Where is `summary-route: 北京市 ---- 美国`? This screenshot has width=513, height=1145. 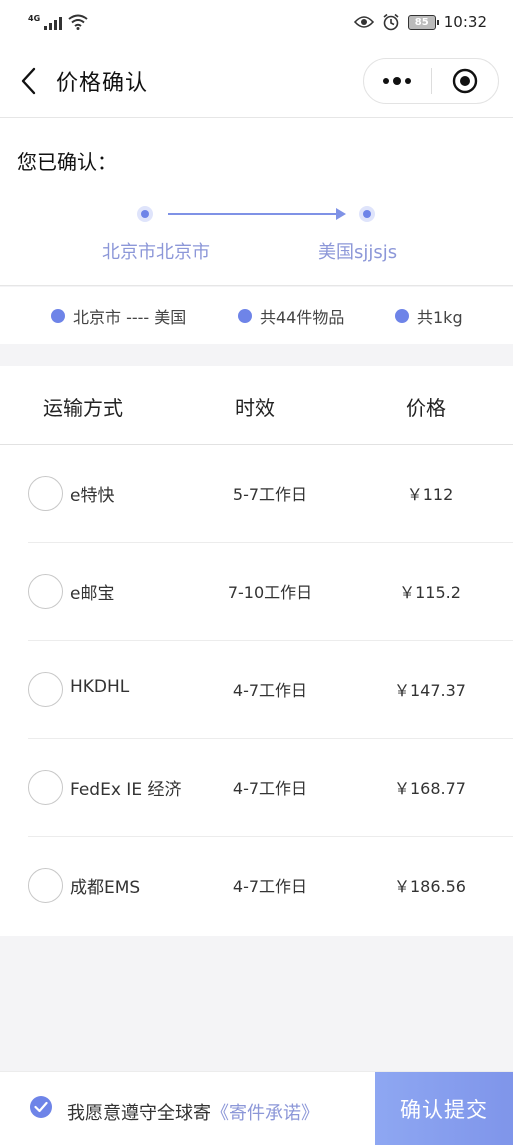
summary-route: 北京市 ---- 美国 is located at coordinates (118, 316).